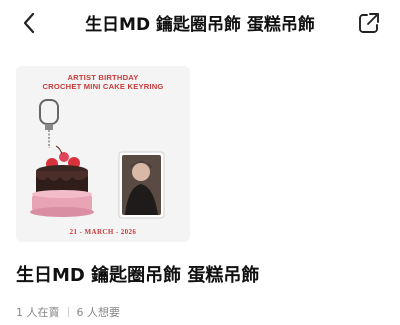  What do you see at coordinates (38, 312) in the screenshot?
I see `selling-count: 1 人在賣` at bounding box center [38, 312].